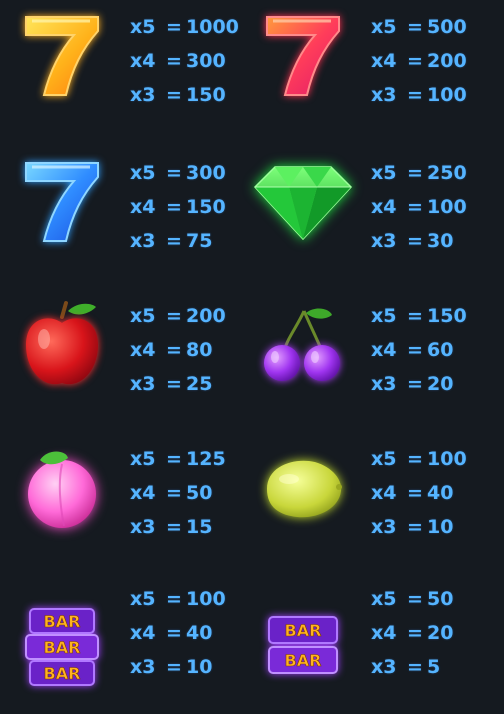  I want to click on payout-row: x4 = 200, so click(419, 61).